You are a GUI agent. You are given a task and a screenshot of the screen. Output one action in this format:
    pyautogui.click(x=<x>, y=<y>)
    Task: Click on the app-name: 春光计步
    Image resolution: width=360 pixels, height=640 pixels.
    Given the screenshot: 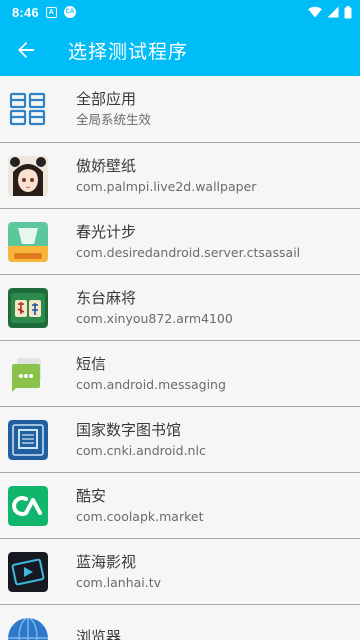 What is the action you would take?
    pyautogui.click(x=106, y=231)
    